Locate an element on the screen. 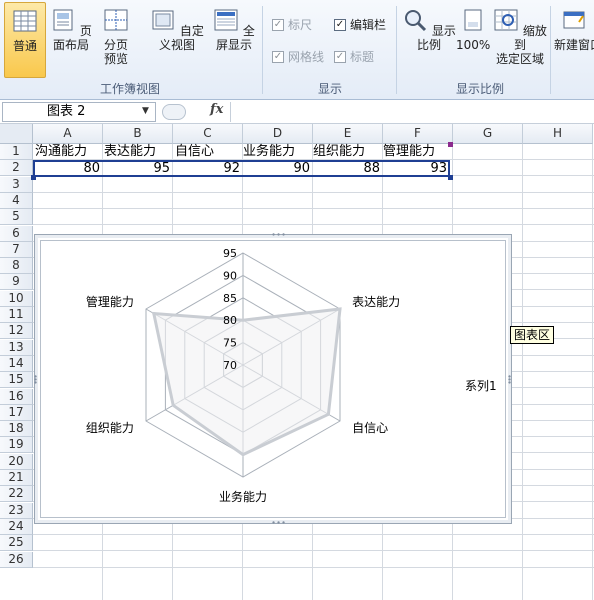 The height and width of the screenshot is (600, 594). cell-E1: 组织能力 is located at coordinates (339, 152).